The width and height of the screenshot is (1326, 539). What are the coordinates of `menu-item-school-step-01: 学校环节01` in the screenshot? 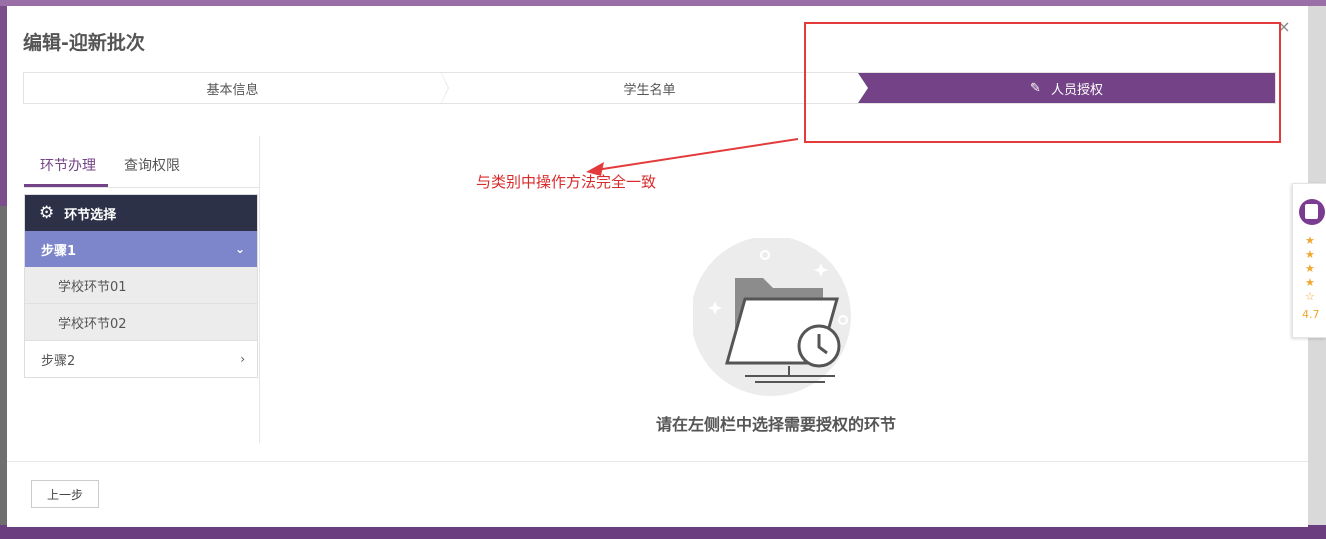 It's located at (141, 285).